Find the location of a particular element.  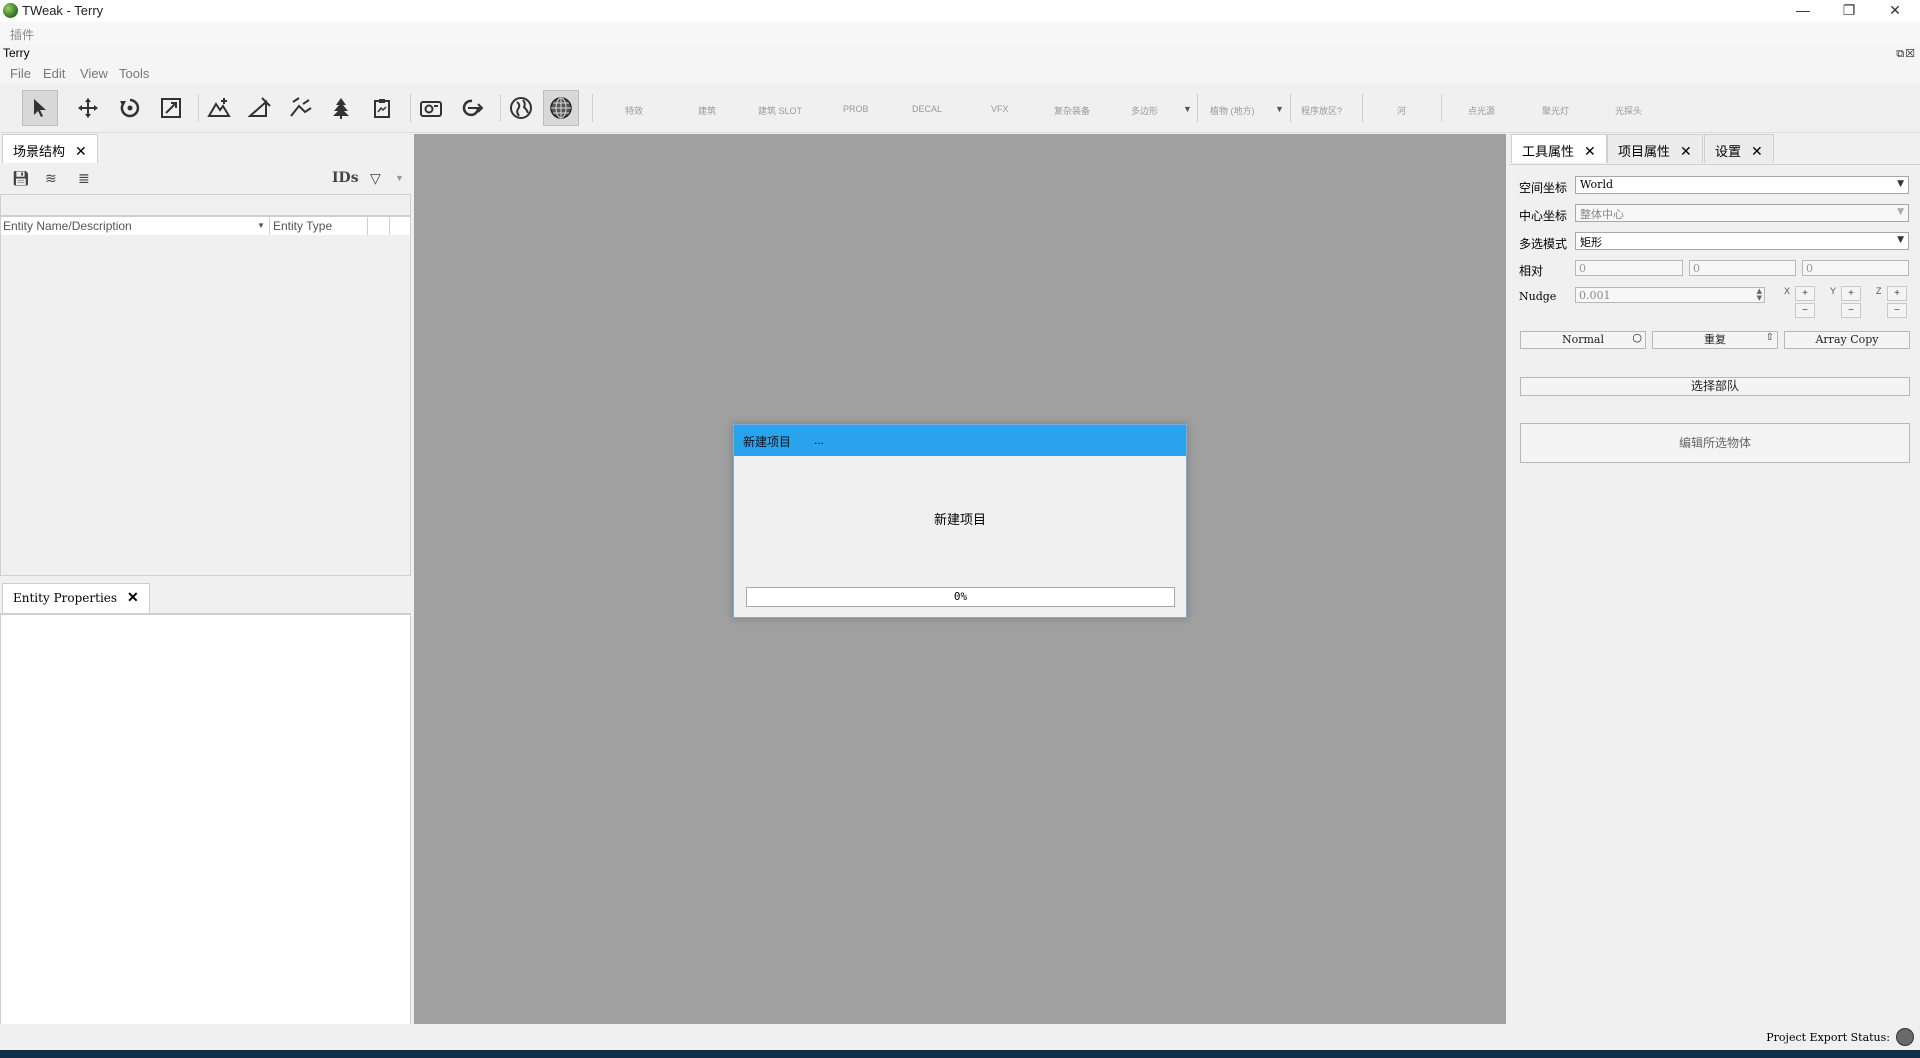

export-status-label: Project Export Status: is located at coordinates (1828, 1037).